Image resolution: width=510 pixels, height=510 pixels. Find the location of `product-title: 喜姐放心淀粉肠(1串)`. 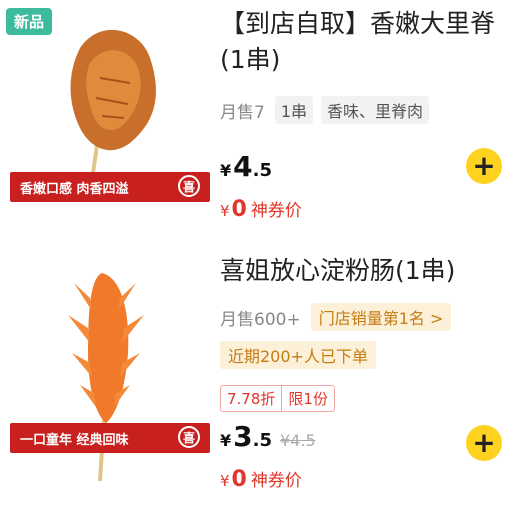

product-title: 喜姐放心淀粉肠(1串) is located at coordinates (361, 271).